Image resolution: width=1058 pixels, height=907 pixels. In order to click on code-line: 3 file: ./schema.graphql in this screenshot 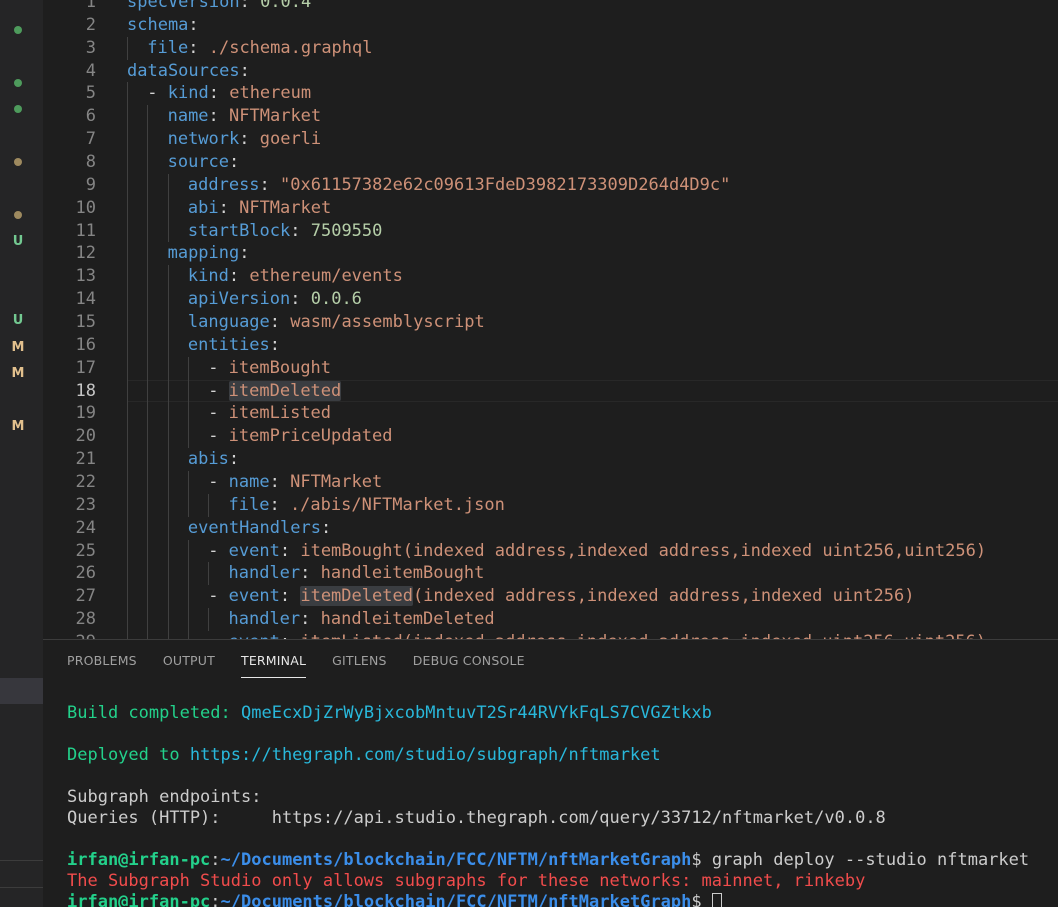, I will do `click(550, 48)`.